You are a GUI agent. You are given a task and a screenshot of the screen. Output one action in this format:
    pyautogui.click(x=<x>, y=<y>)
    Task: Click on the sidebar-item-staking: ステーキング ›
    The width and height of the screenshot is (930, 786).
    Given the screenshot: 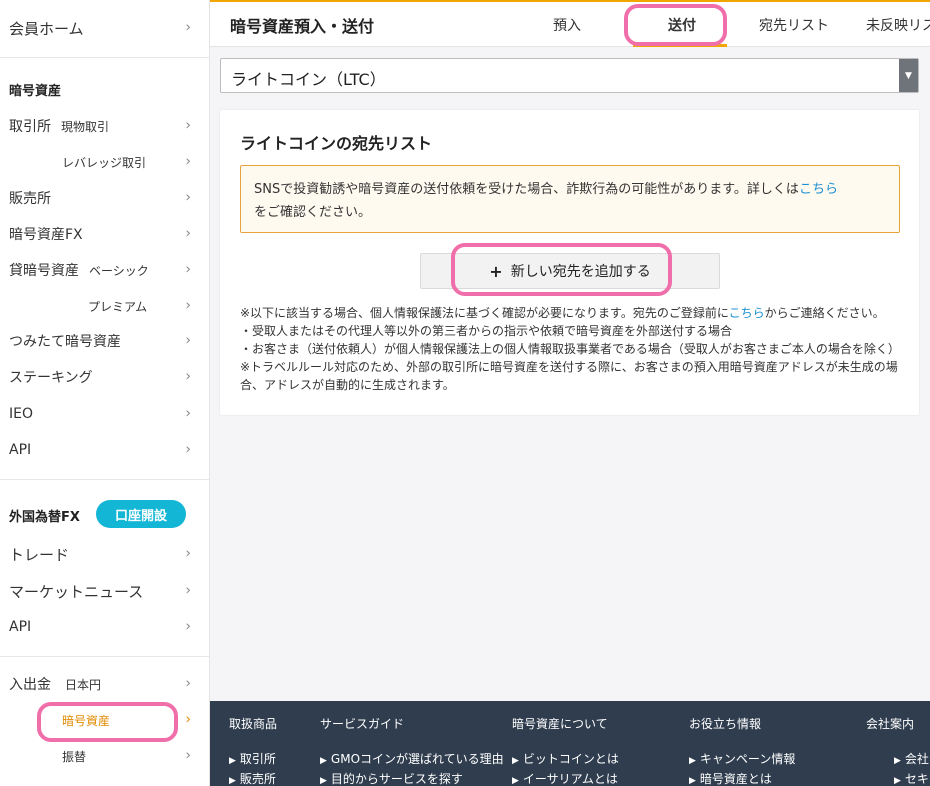 What is the action you would take?
    pyautogui.click(x=104, y=377)
    